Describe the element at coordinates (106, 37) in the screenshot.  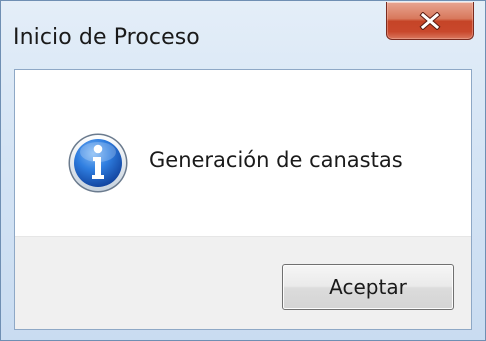
I see `window-title: Inicio de Proceso` at that location.